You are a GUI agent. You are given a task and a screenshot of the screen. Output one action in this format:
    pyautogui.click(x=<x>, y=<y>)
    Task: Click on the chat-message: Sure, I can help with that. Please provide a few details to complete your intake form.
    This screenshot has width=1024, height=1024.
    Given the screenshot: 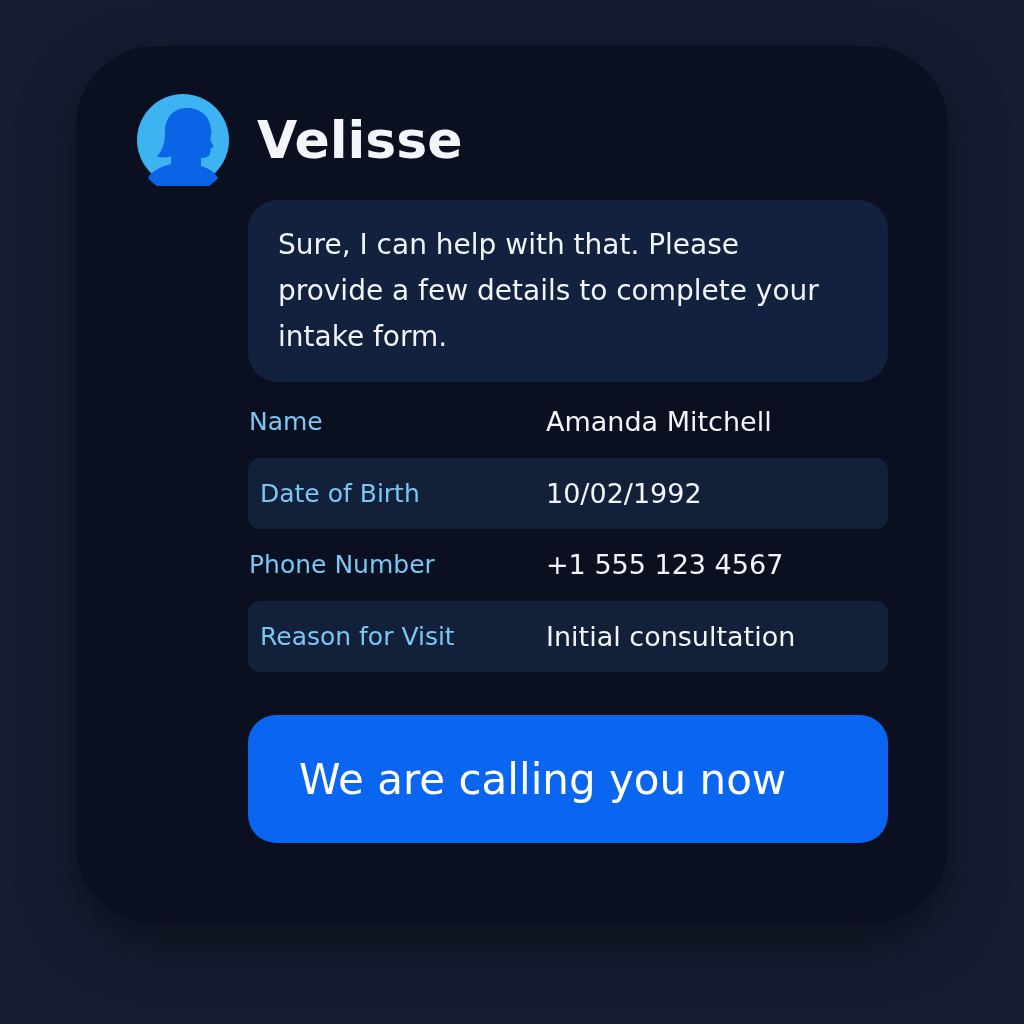 What is the action you would take?
    pyautogui.click(x=568, y=291)
    